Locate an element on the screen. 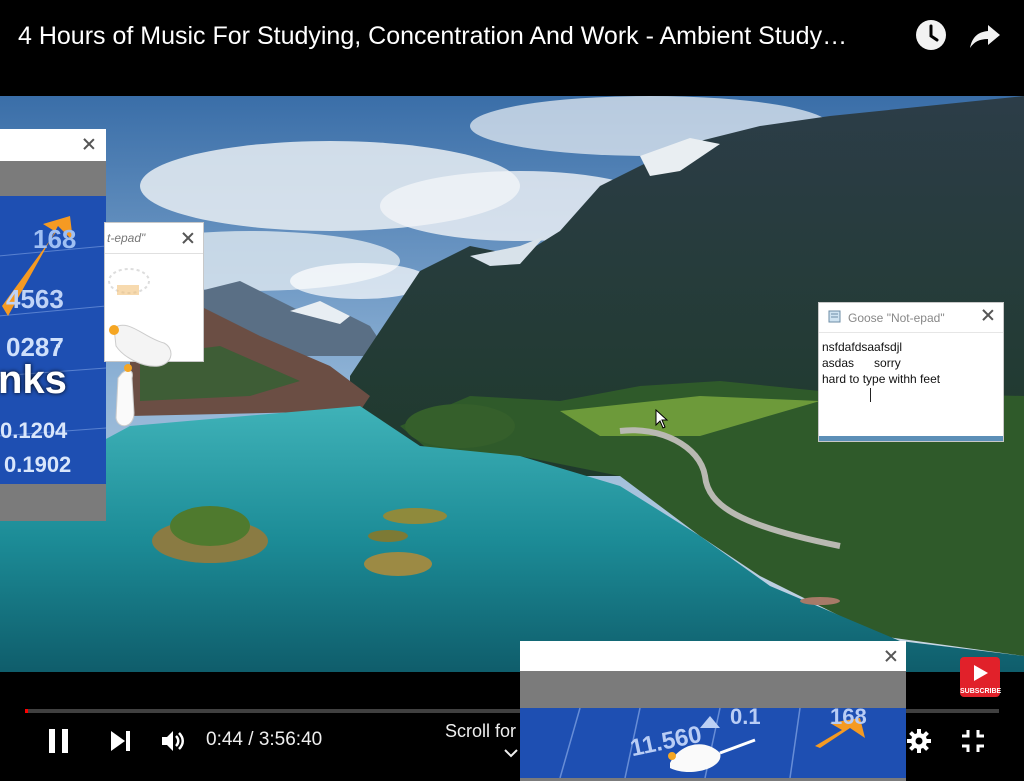 The height and width of the screenshot is (781, 1024). text-caret is located at coordinates (870, 395).